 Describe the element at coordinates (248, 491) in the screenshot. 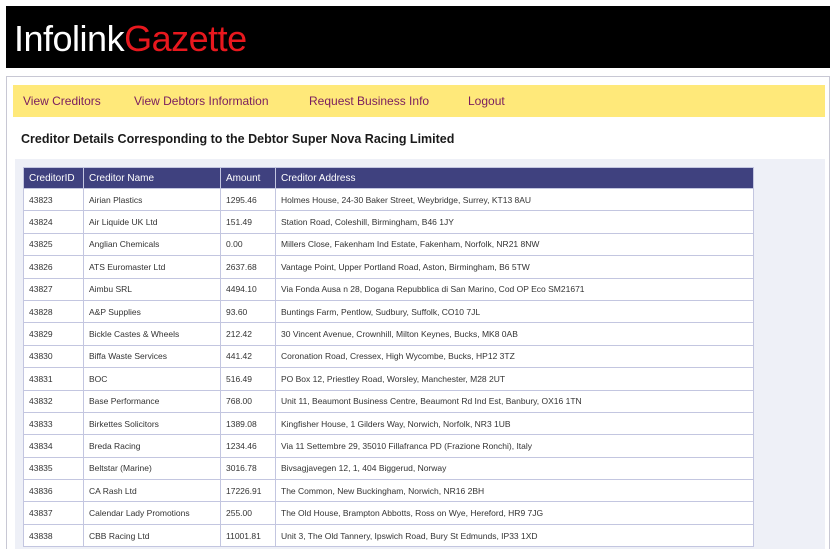

I see `cell-amount: 17226.91` at that location.